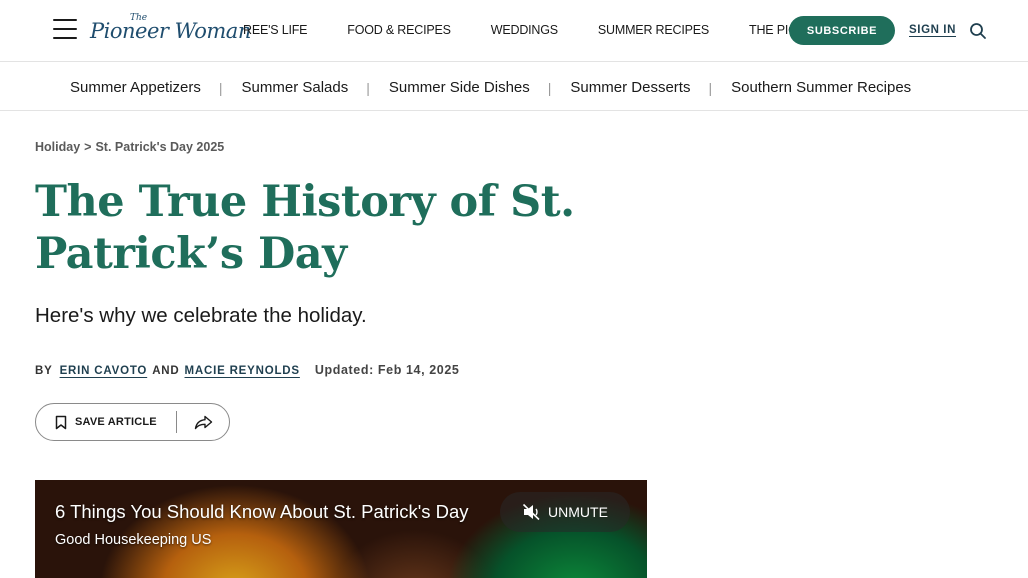 The image size is (1028, 578). Describe the element at coordinates (61, 422) in the screenshot. I see `bookmark-icon` at that location.